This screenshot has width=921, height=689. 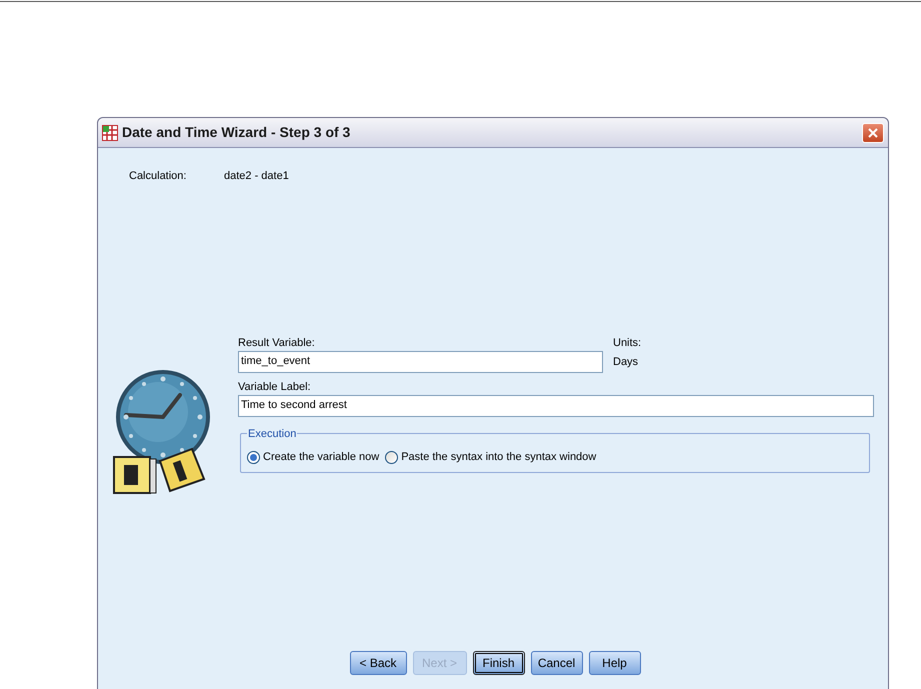 What do you see at coordinates (237, 132) in the screenshot?
I see `window-title: Date and Time Wizard - Step 3 of 3` at bounding box center [237, 132].